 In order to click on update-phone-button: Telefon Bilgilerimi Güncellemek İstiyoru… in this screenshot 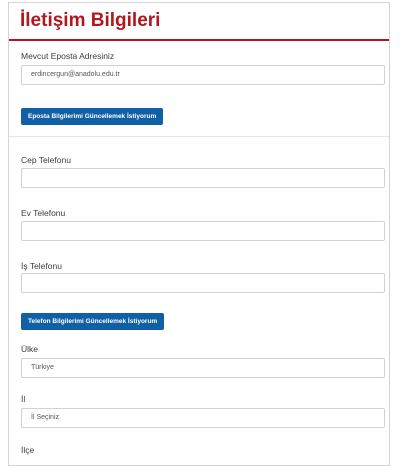, I will do `click(93, 321)`.